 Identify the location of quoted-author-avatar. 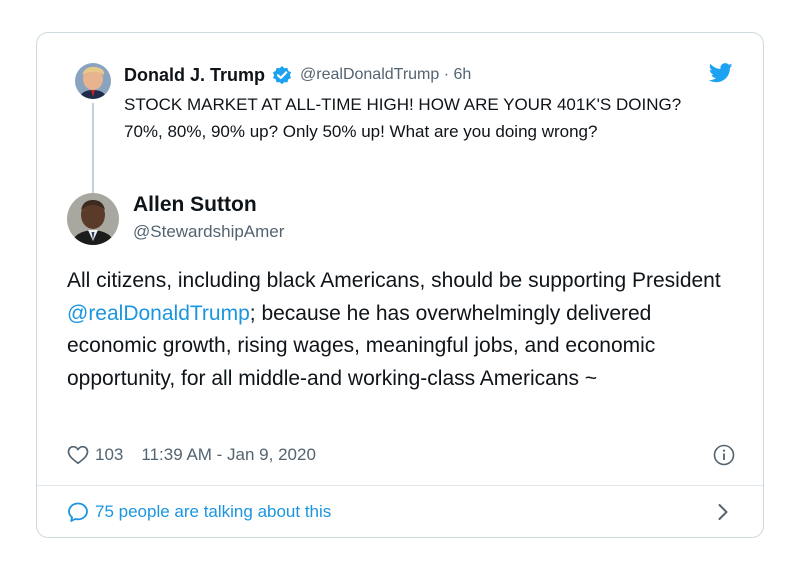
(93, 81).